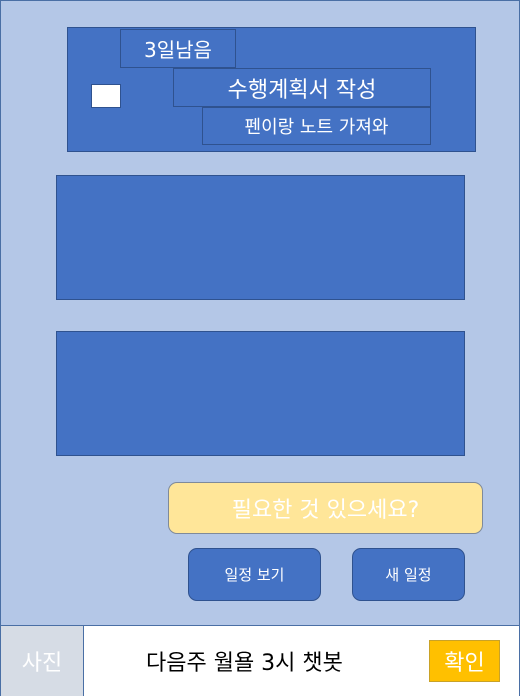 This screenshot has width=520, height=696. I want to click on schedule-card: 3일남음 수행계획서 작성 펜이랑 노트 가져와, so click(271, 89).